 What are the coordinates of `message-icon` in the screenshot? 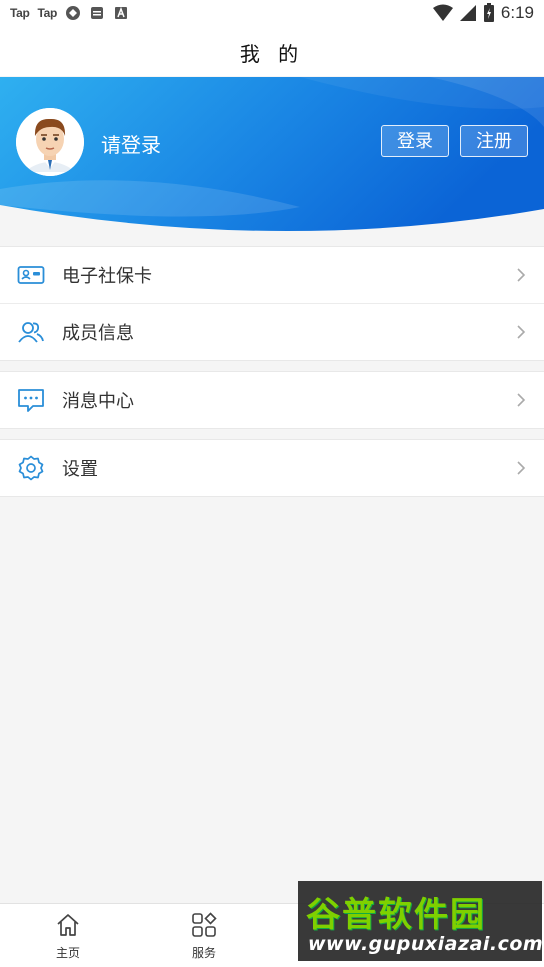 It's located at (31, 400).